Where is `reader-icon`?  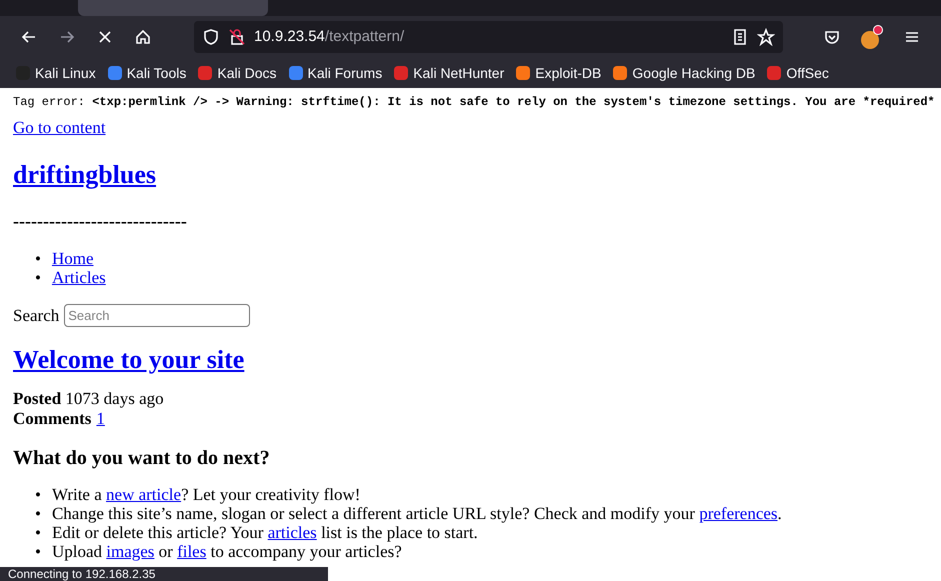 reader-icon is located at coordinates (740, 37).